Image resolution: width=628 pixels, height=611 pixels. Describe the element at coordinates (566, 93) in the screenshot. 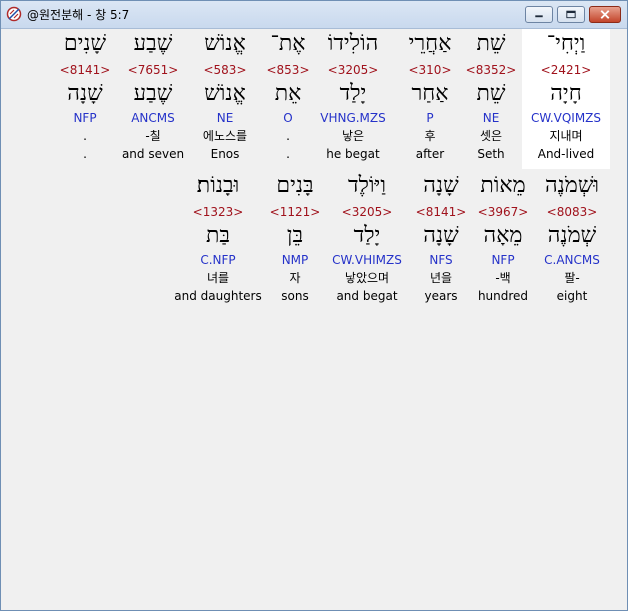

I see `hebrew-lemma: חָיָה` at that location.